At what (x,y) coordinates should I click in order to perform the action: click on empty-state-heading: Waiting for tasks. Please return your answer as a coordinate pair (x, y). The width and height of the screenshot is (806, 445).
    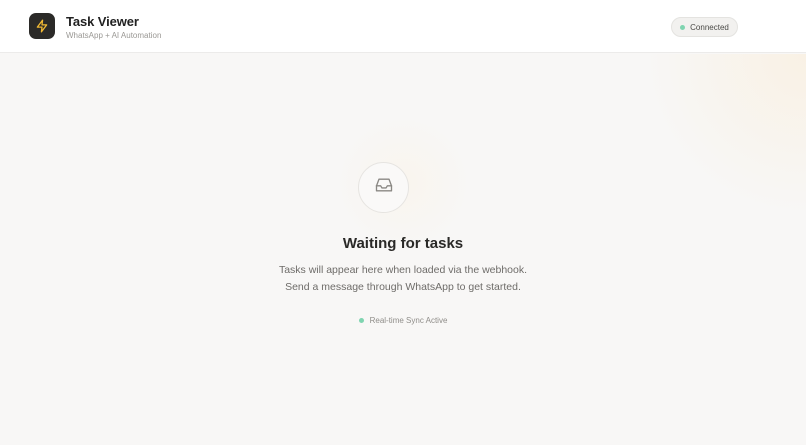
    Looking at the image, I should click on (403, 243).